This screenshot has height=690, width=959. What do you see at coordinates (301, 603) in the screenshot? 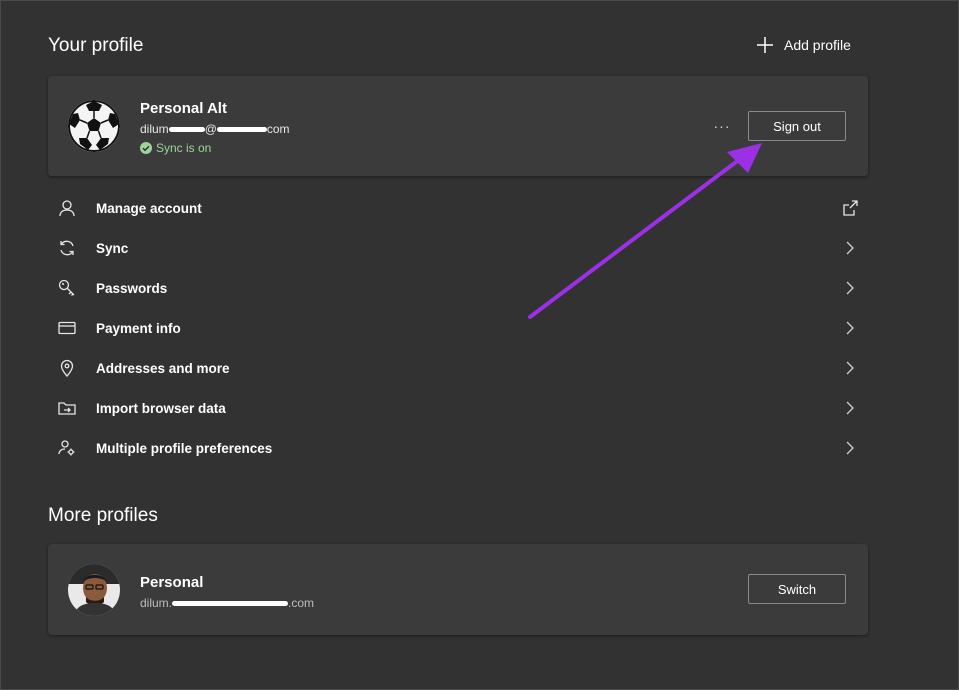
I see `email-suffix: .com` at bounding box center [301, 603].